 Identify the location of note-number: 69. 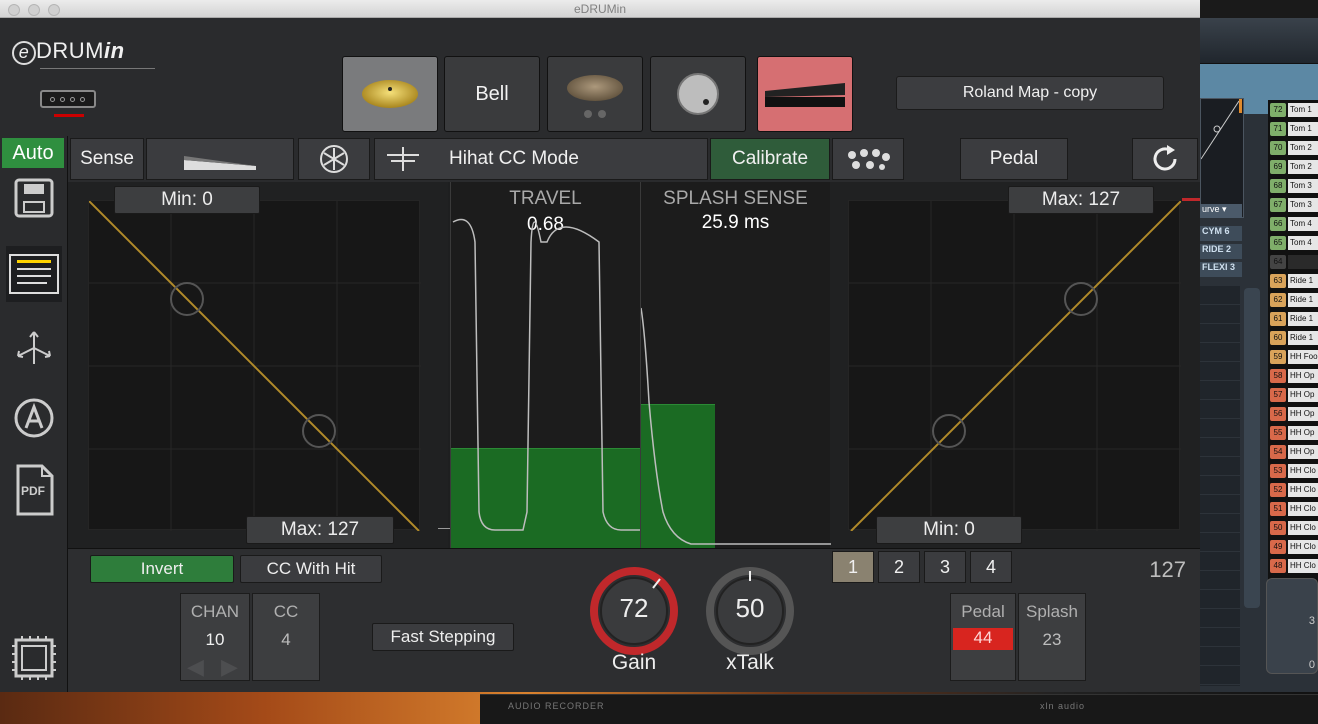
(1278, 167).